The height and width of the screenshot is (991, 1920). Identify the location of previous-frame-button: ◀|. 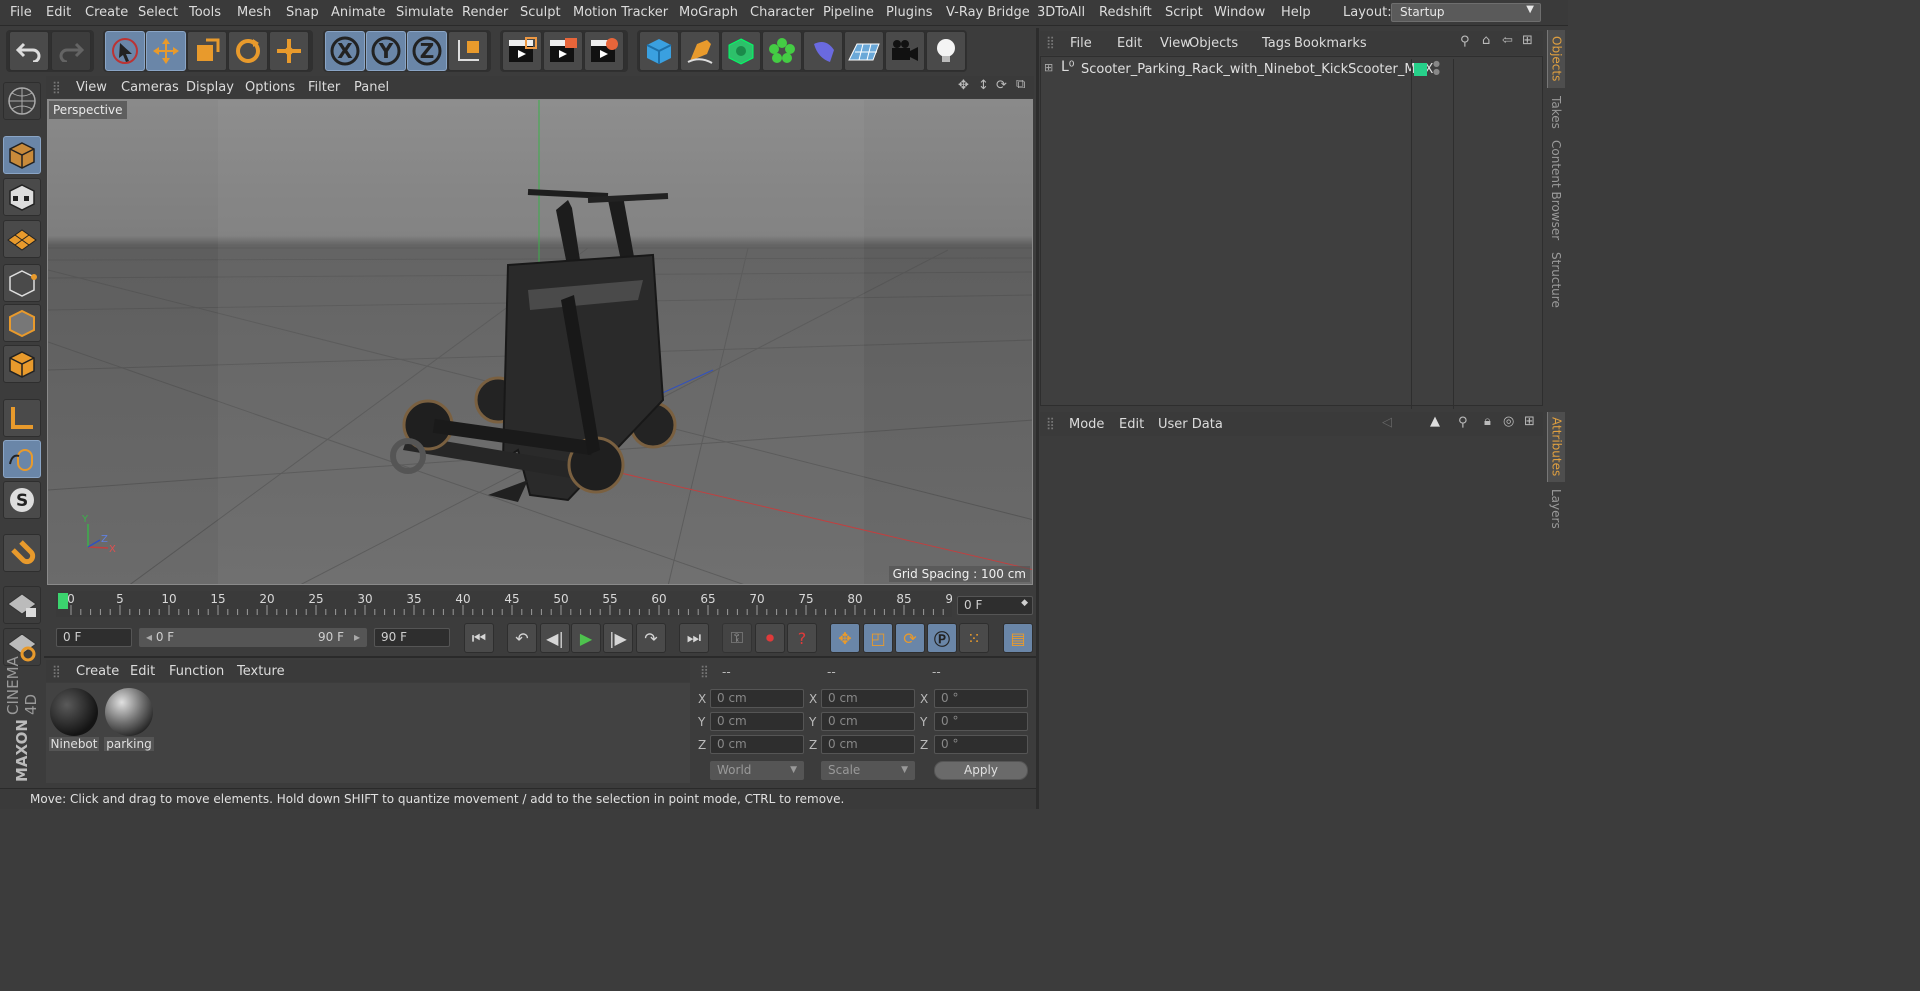
(555, 638).